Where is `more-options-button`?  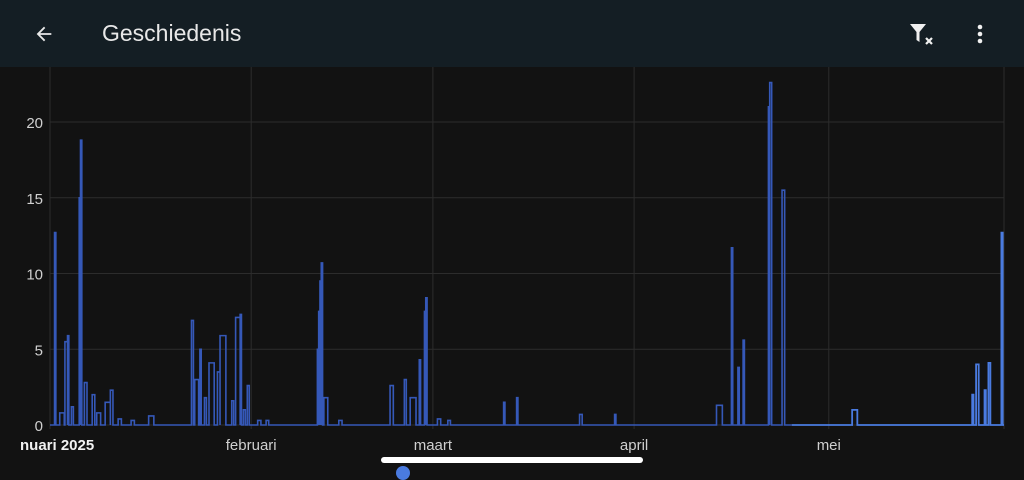 more-options-button is located at coordinates (980, 34).